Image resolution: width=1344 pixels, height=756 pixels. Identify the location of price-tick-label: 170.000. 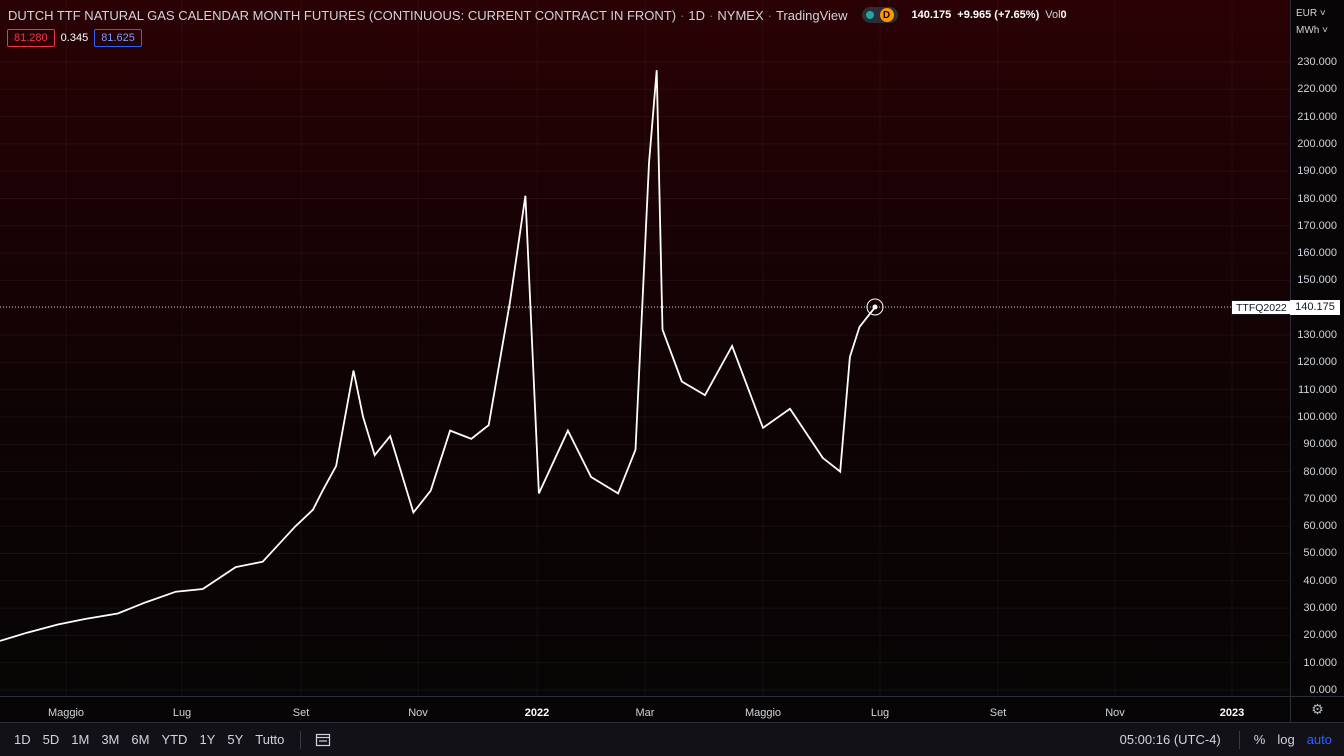
(1317, 225).